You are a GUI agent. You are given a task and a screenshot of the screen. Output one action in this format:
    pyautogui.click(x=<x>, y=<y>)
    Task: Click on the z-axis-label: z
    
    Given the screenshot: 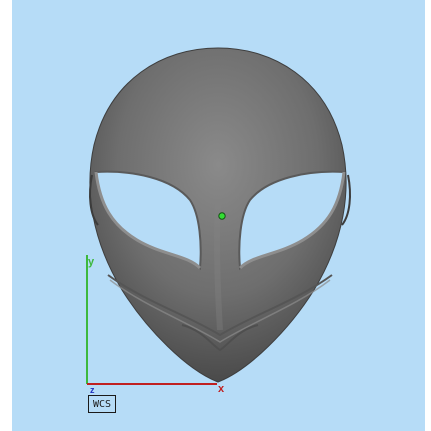 What is the action you would take?
    pyautogui.click(x=92, y=390)
    